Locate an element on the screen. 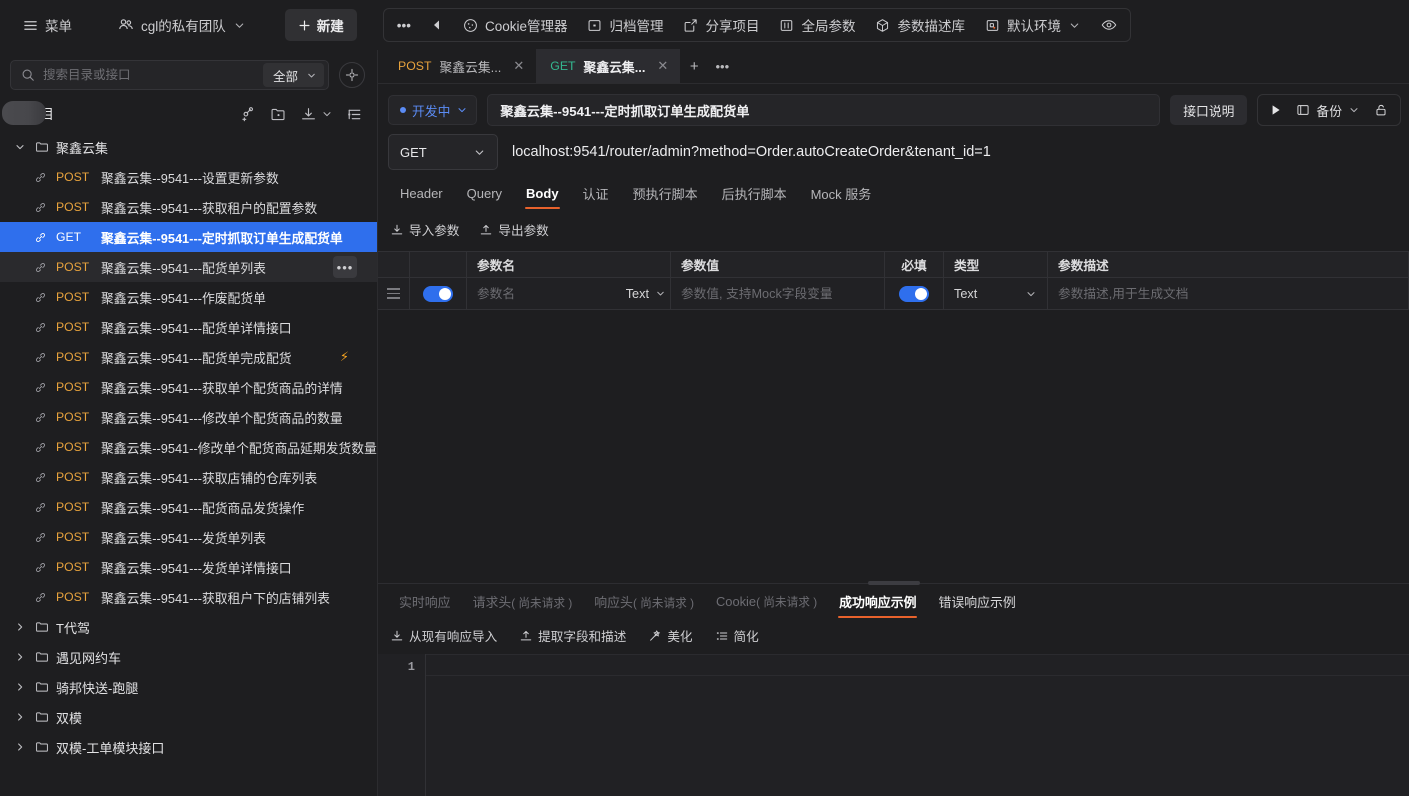 This screenshot has width=1409, height=796. preview-eye-button is located at coordinates (1109, 25).